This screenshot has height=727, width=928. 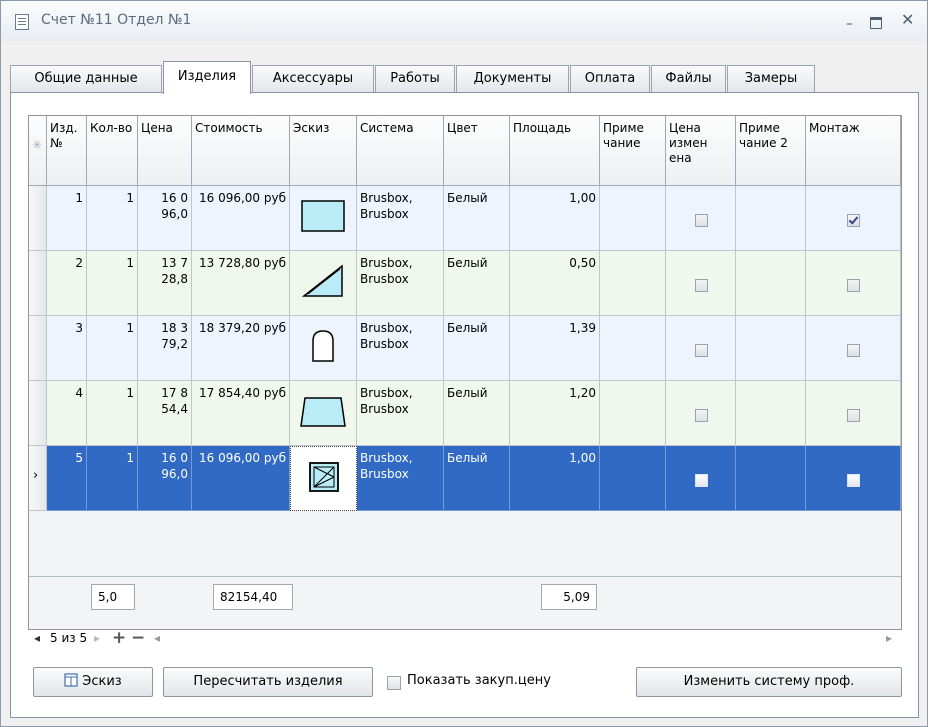 What do you see at coordinates (465, 638) in the screenshot?
I see `record-navigator: ◂ 5 из 5 ▸ + − ◂ ▸` at bounding box center [465, 638].